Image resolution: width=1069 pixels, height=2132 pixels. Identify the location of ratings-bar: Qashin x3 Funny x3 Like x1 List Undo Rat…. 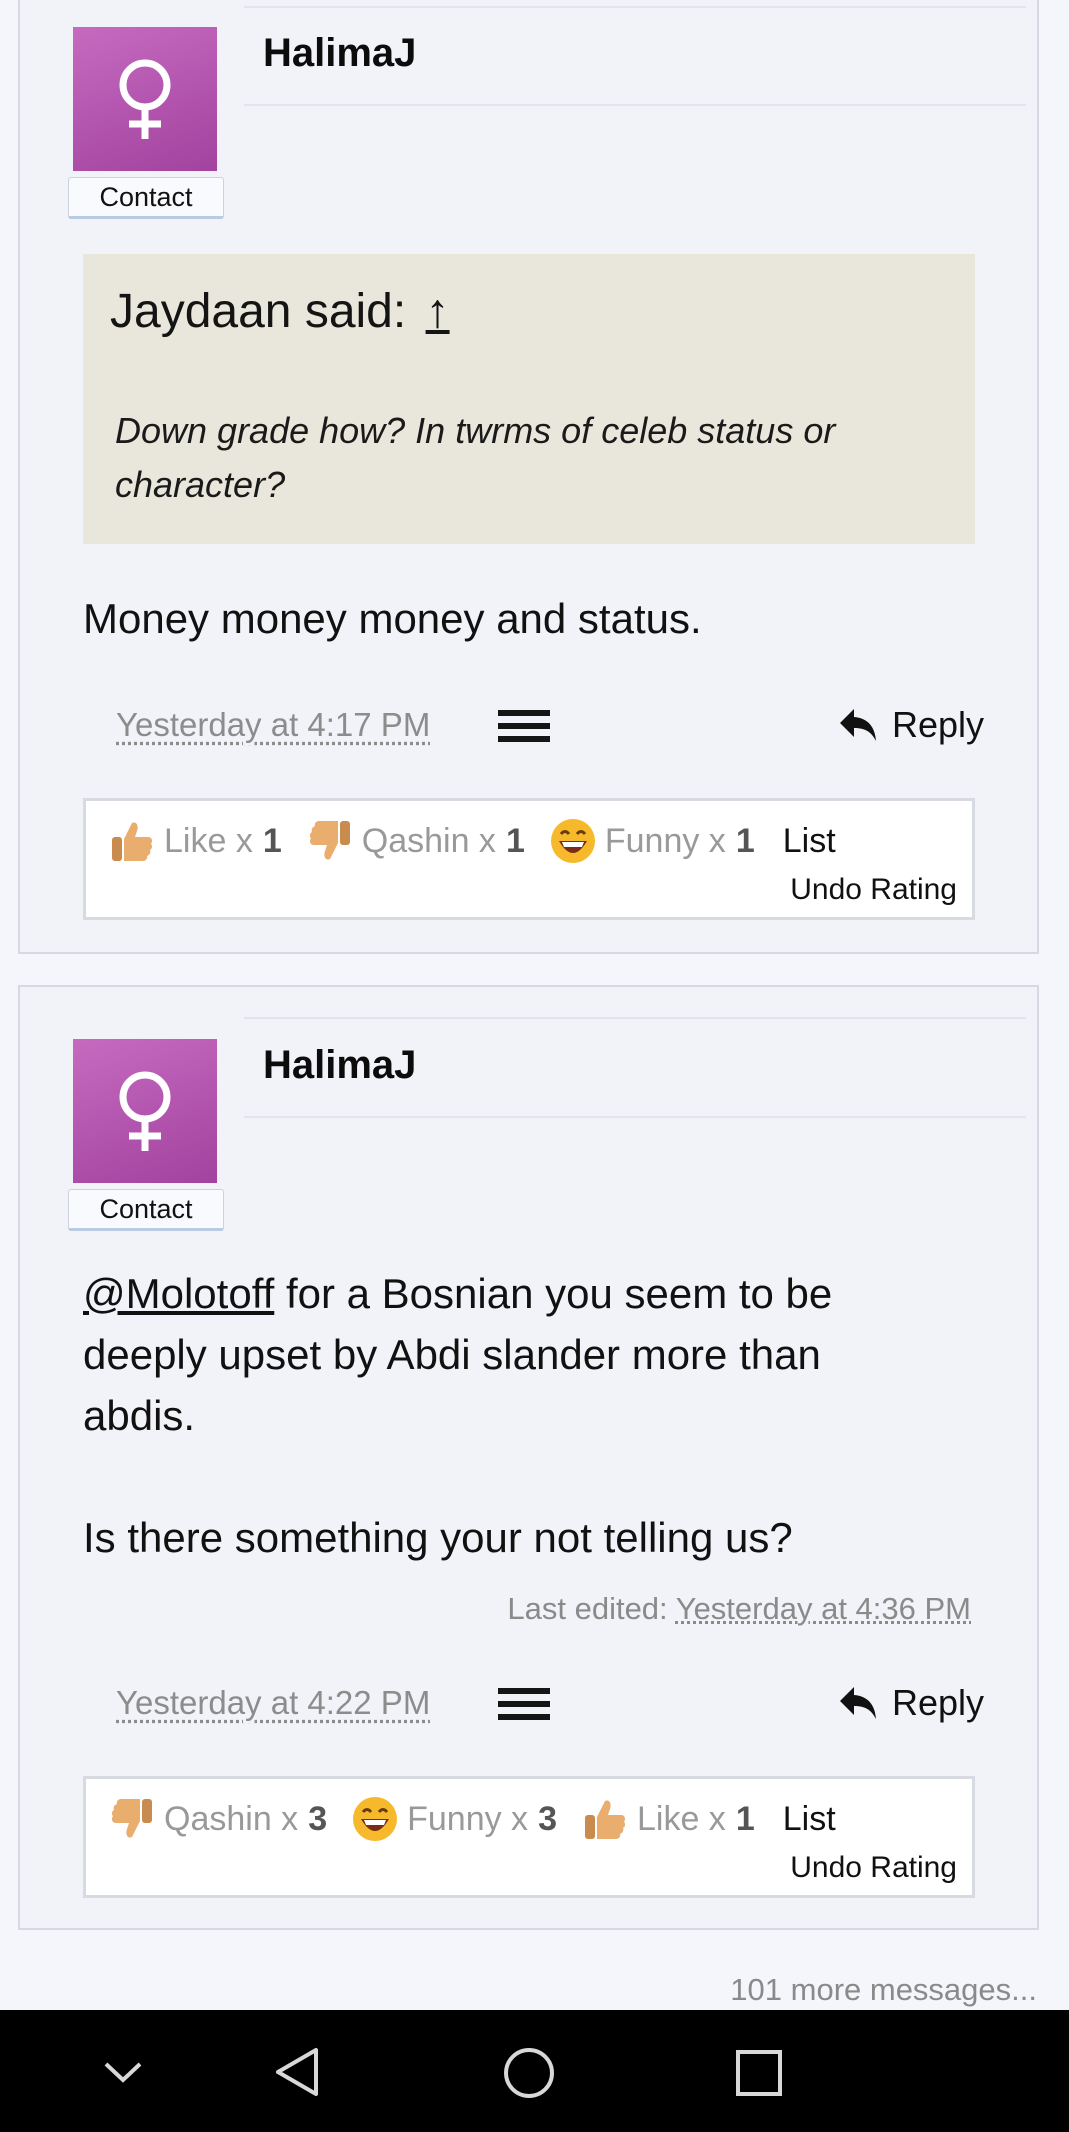
(529, 1837).